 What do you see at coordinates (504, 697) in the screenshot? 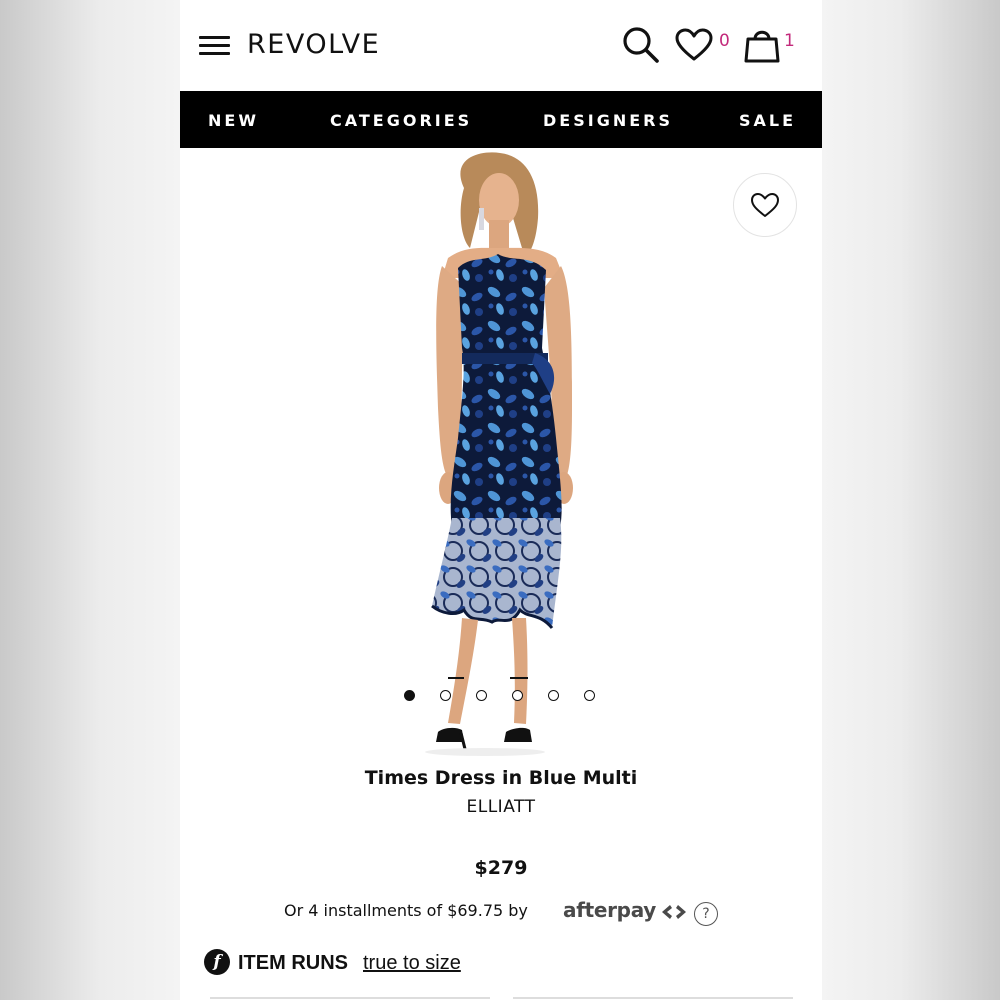
I see `image-carousel-dots` at bounding box center [504, 697].